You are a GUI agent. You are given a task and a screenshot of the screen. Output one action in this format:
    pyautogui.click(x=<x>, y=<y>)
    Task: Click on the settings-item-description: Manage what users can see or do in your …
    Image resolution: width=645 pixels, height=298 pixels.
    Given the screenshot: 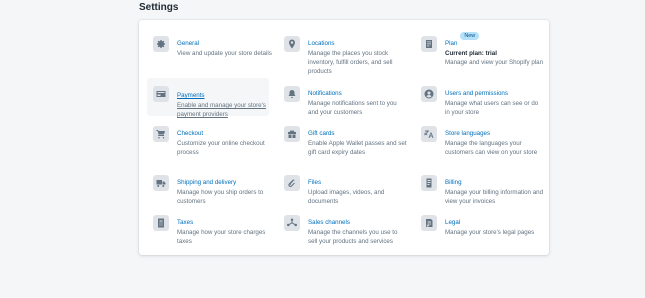 What is the action you would take?
    pyautogui.click(x=492, y=108)
    